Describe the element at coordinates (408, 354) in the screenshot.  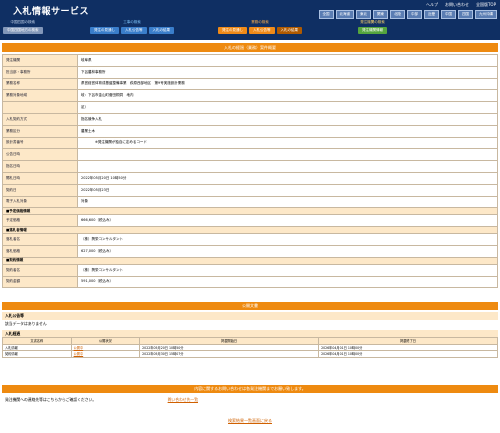
I see `doc-end: 2026年04月01日 10時00分` at that location.